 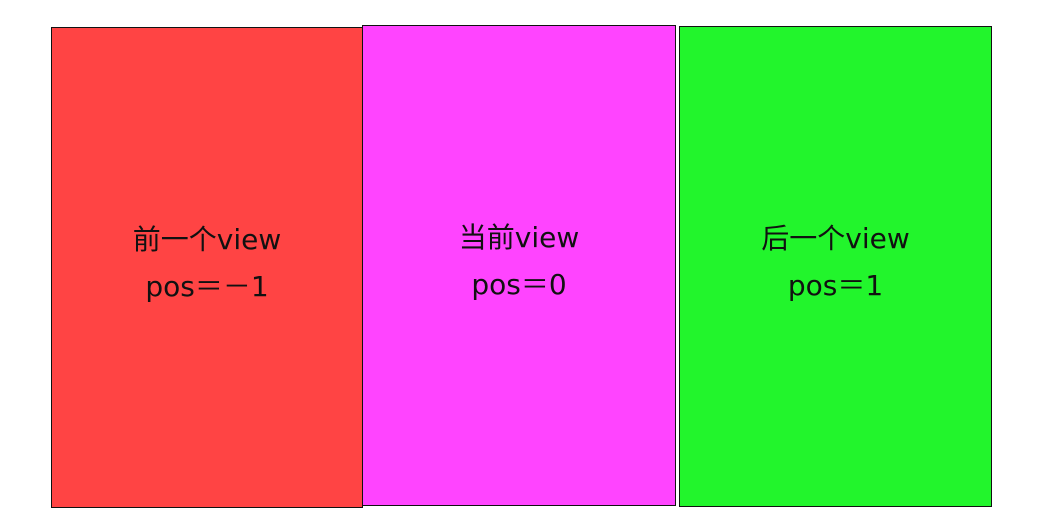 I want to click on next-view-label: 后一个view pos＝1, so click(x=835, y=262).